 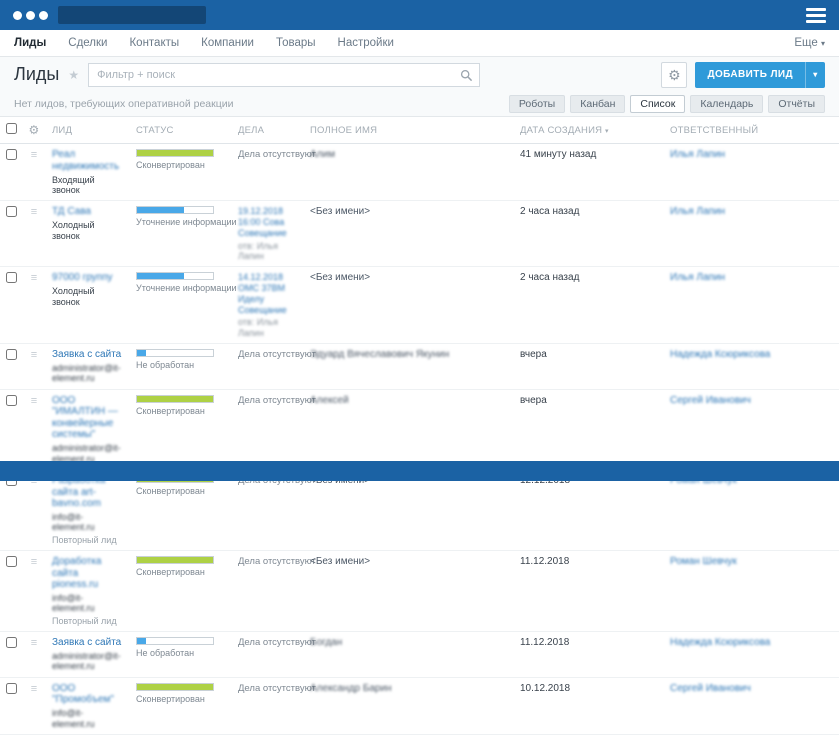 What do you see at coordinates (227, 43) in the screenshot?
I see `nav-tab: Компании` at bounding box center [227, 43].